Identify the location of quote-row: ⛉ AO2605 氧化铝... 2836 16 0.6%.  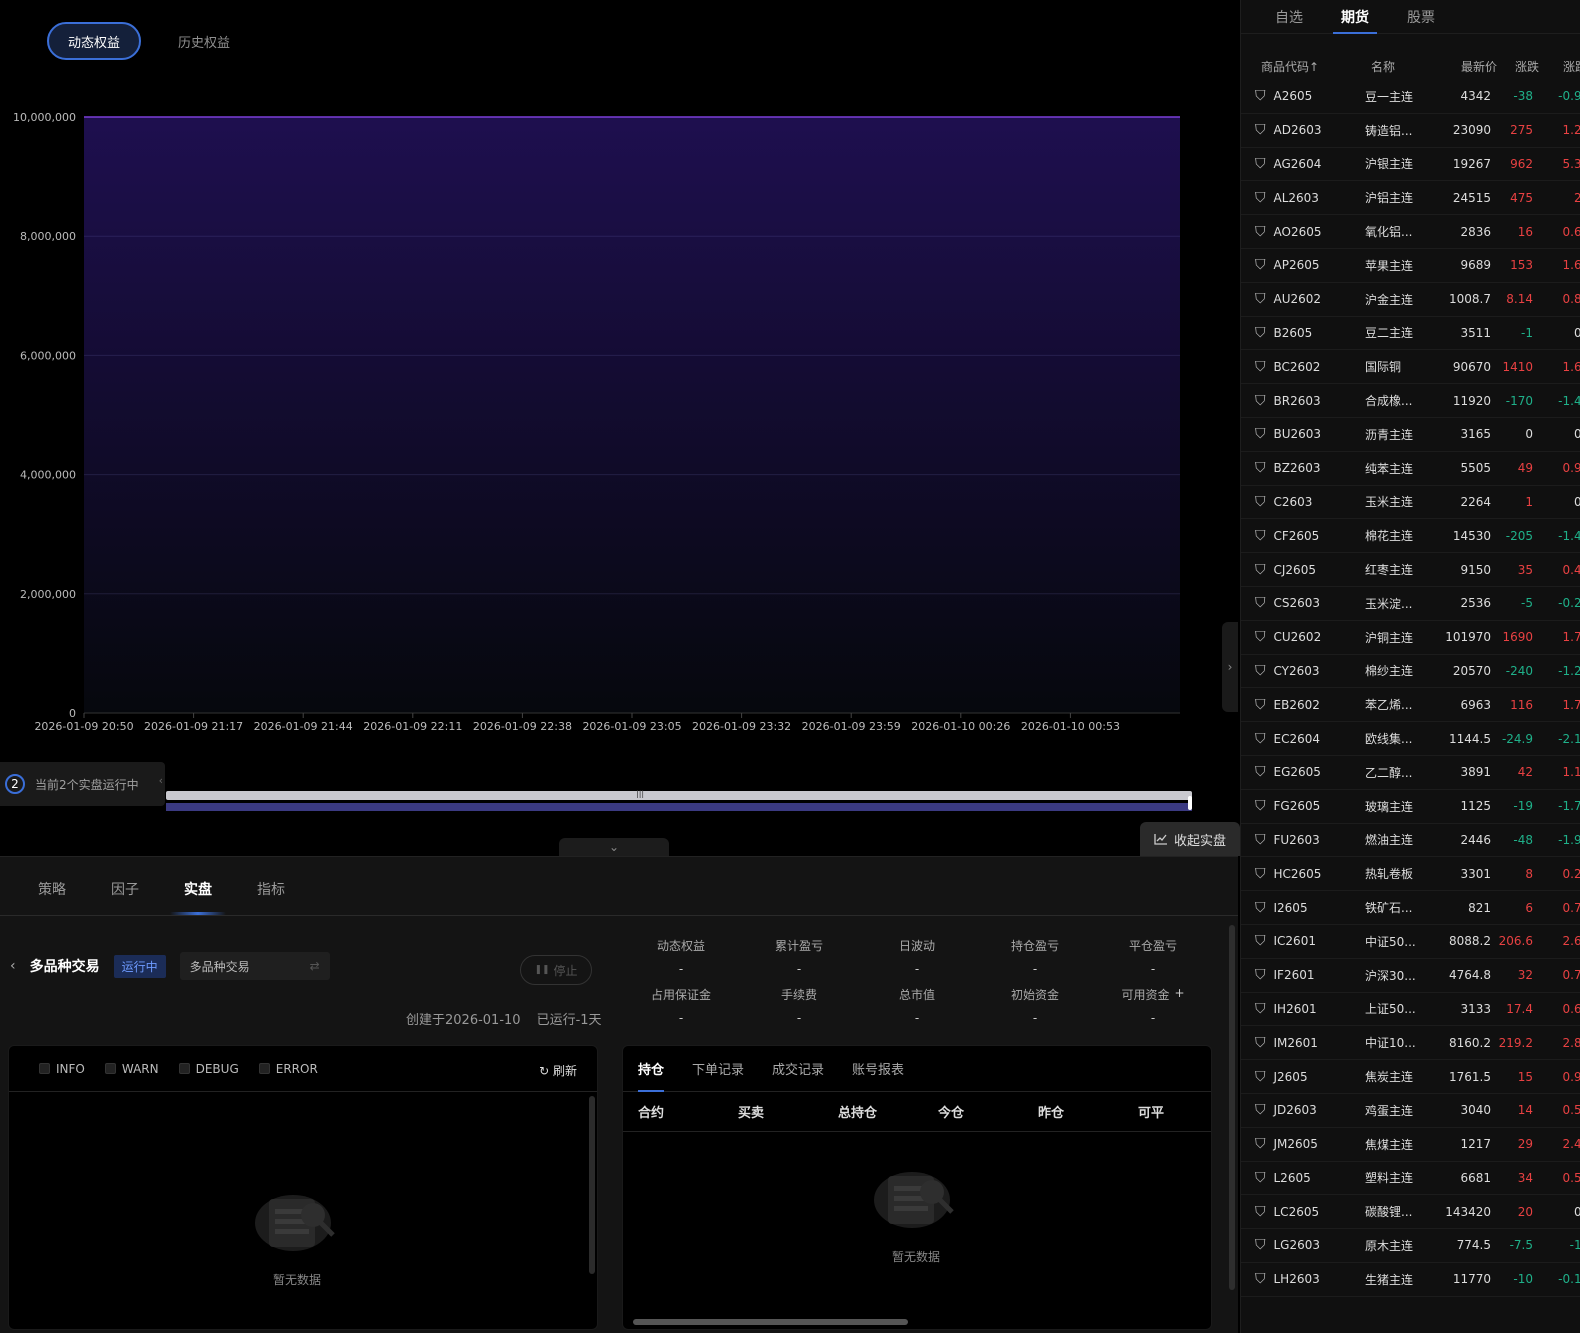
(1410, 232).